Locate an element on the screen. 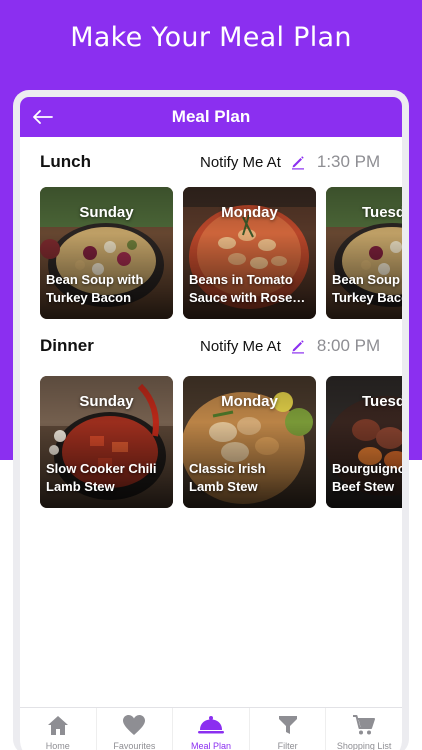 This screenshot has height=750, width=422. tab-label: Favourites is located at coordinates (134, 745).